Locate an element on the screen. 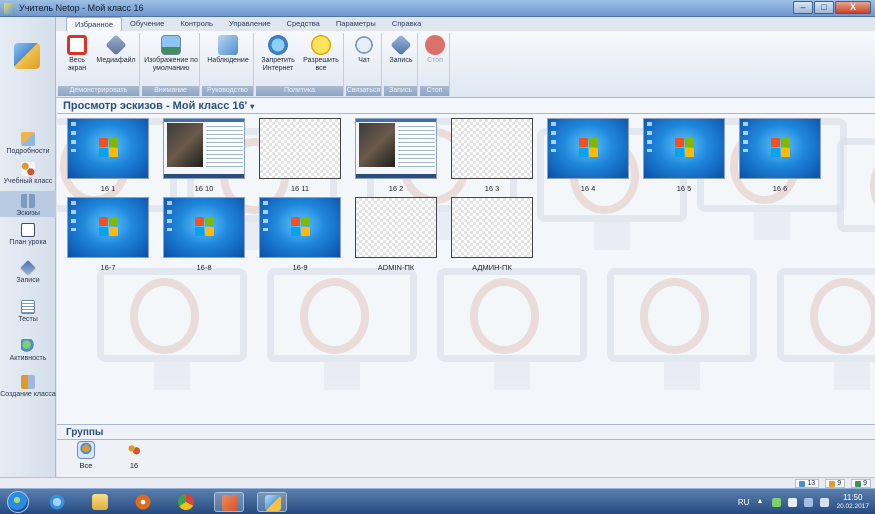 Image resolution: width=875 pixels, height=514 pixels. default-image-button: Изображение по умолчанию is located at coordinates (171, 54).